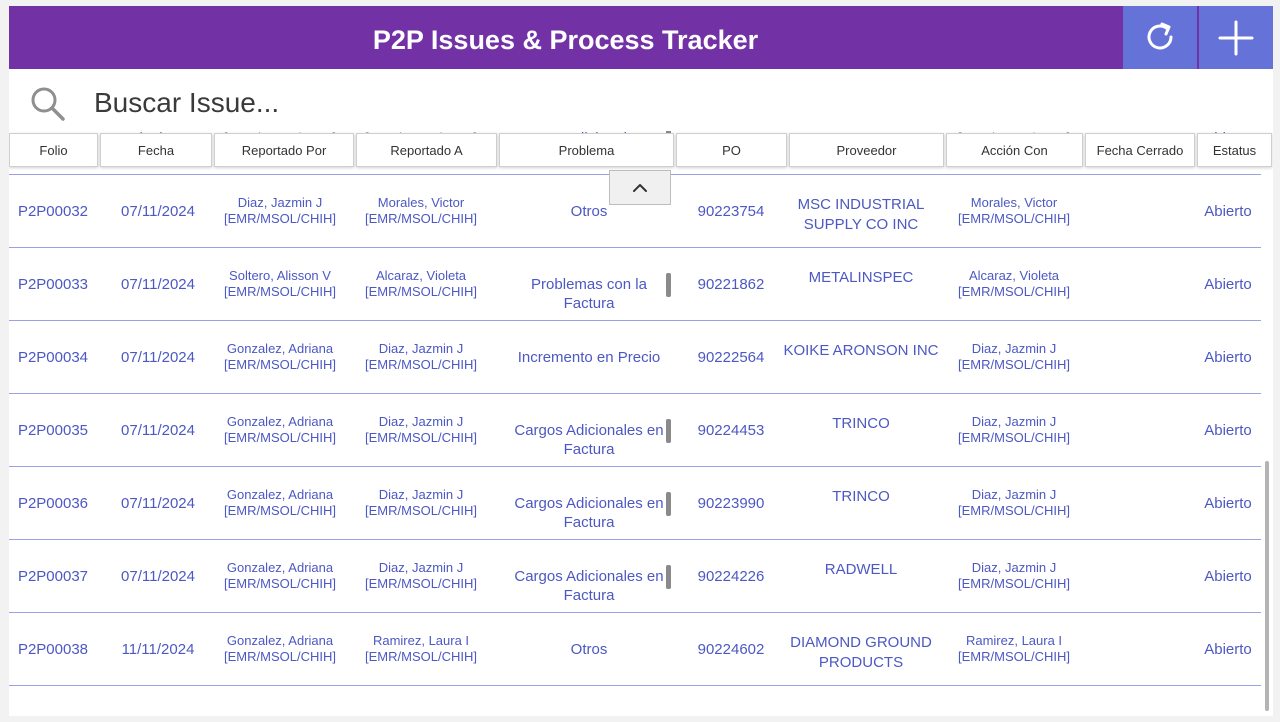 The width and height of the screenshot is (1280, 722). Describe the element at coordinates (53, 649) in the screenshot. I see `folio-cell: P2P00038` at that location.